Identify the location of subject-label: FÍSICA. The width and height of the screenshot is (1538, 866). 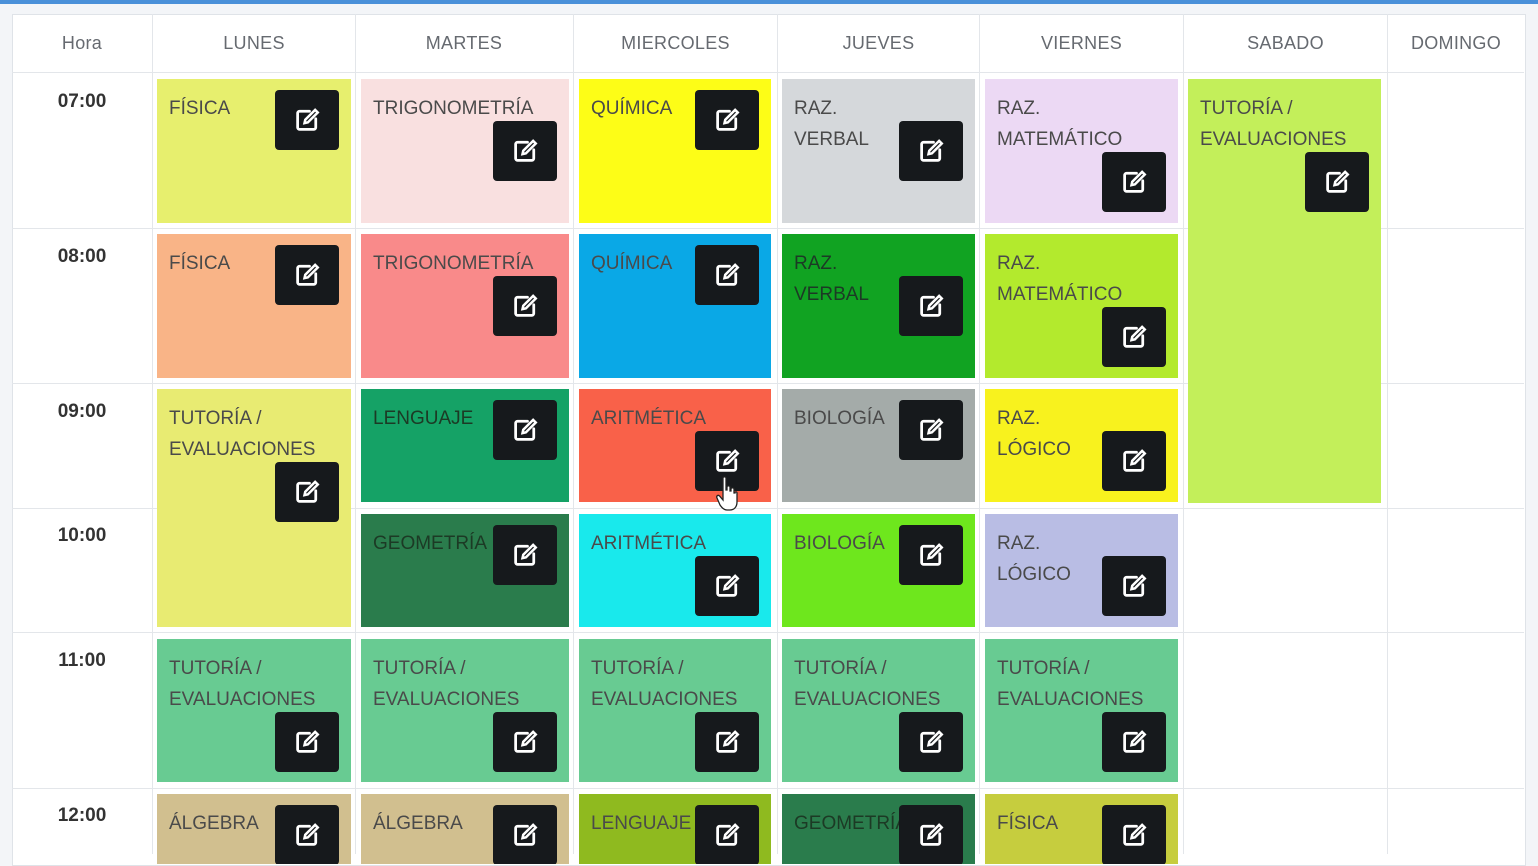
(200, 108).